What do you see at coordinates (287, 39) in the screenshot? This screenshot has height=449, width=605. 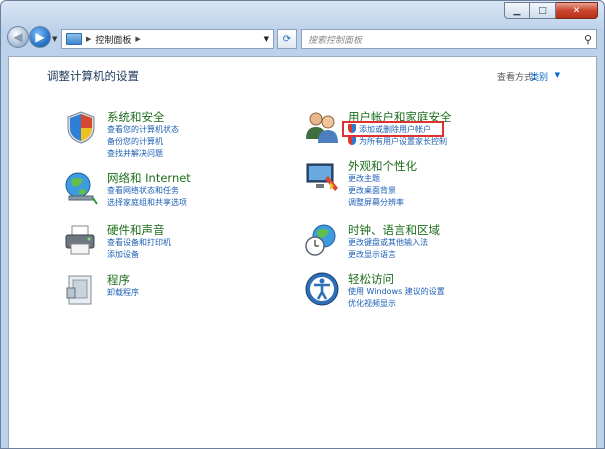 I see `refresh-button: ⟳` at bounding box center [287, 39].